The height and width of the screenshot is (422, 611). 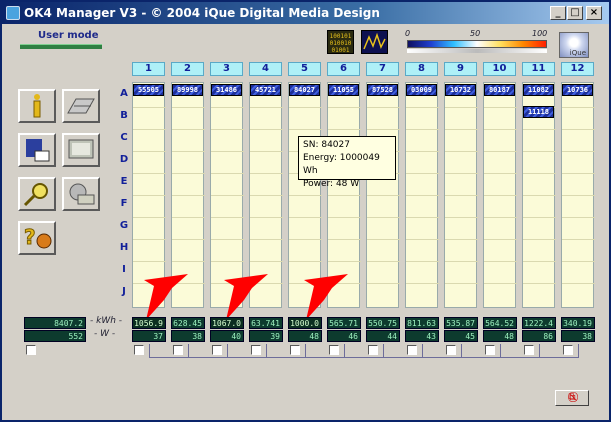 What do you see at coordinates (577, 90) in the screenshot?
I see `panel-module-badge: 10736` at bounding box center [577, 90].